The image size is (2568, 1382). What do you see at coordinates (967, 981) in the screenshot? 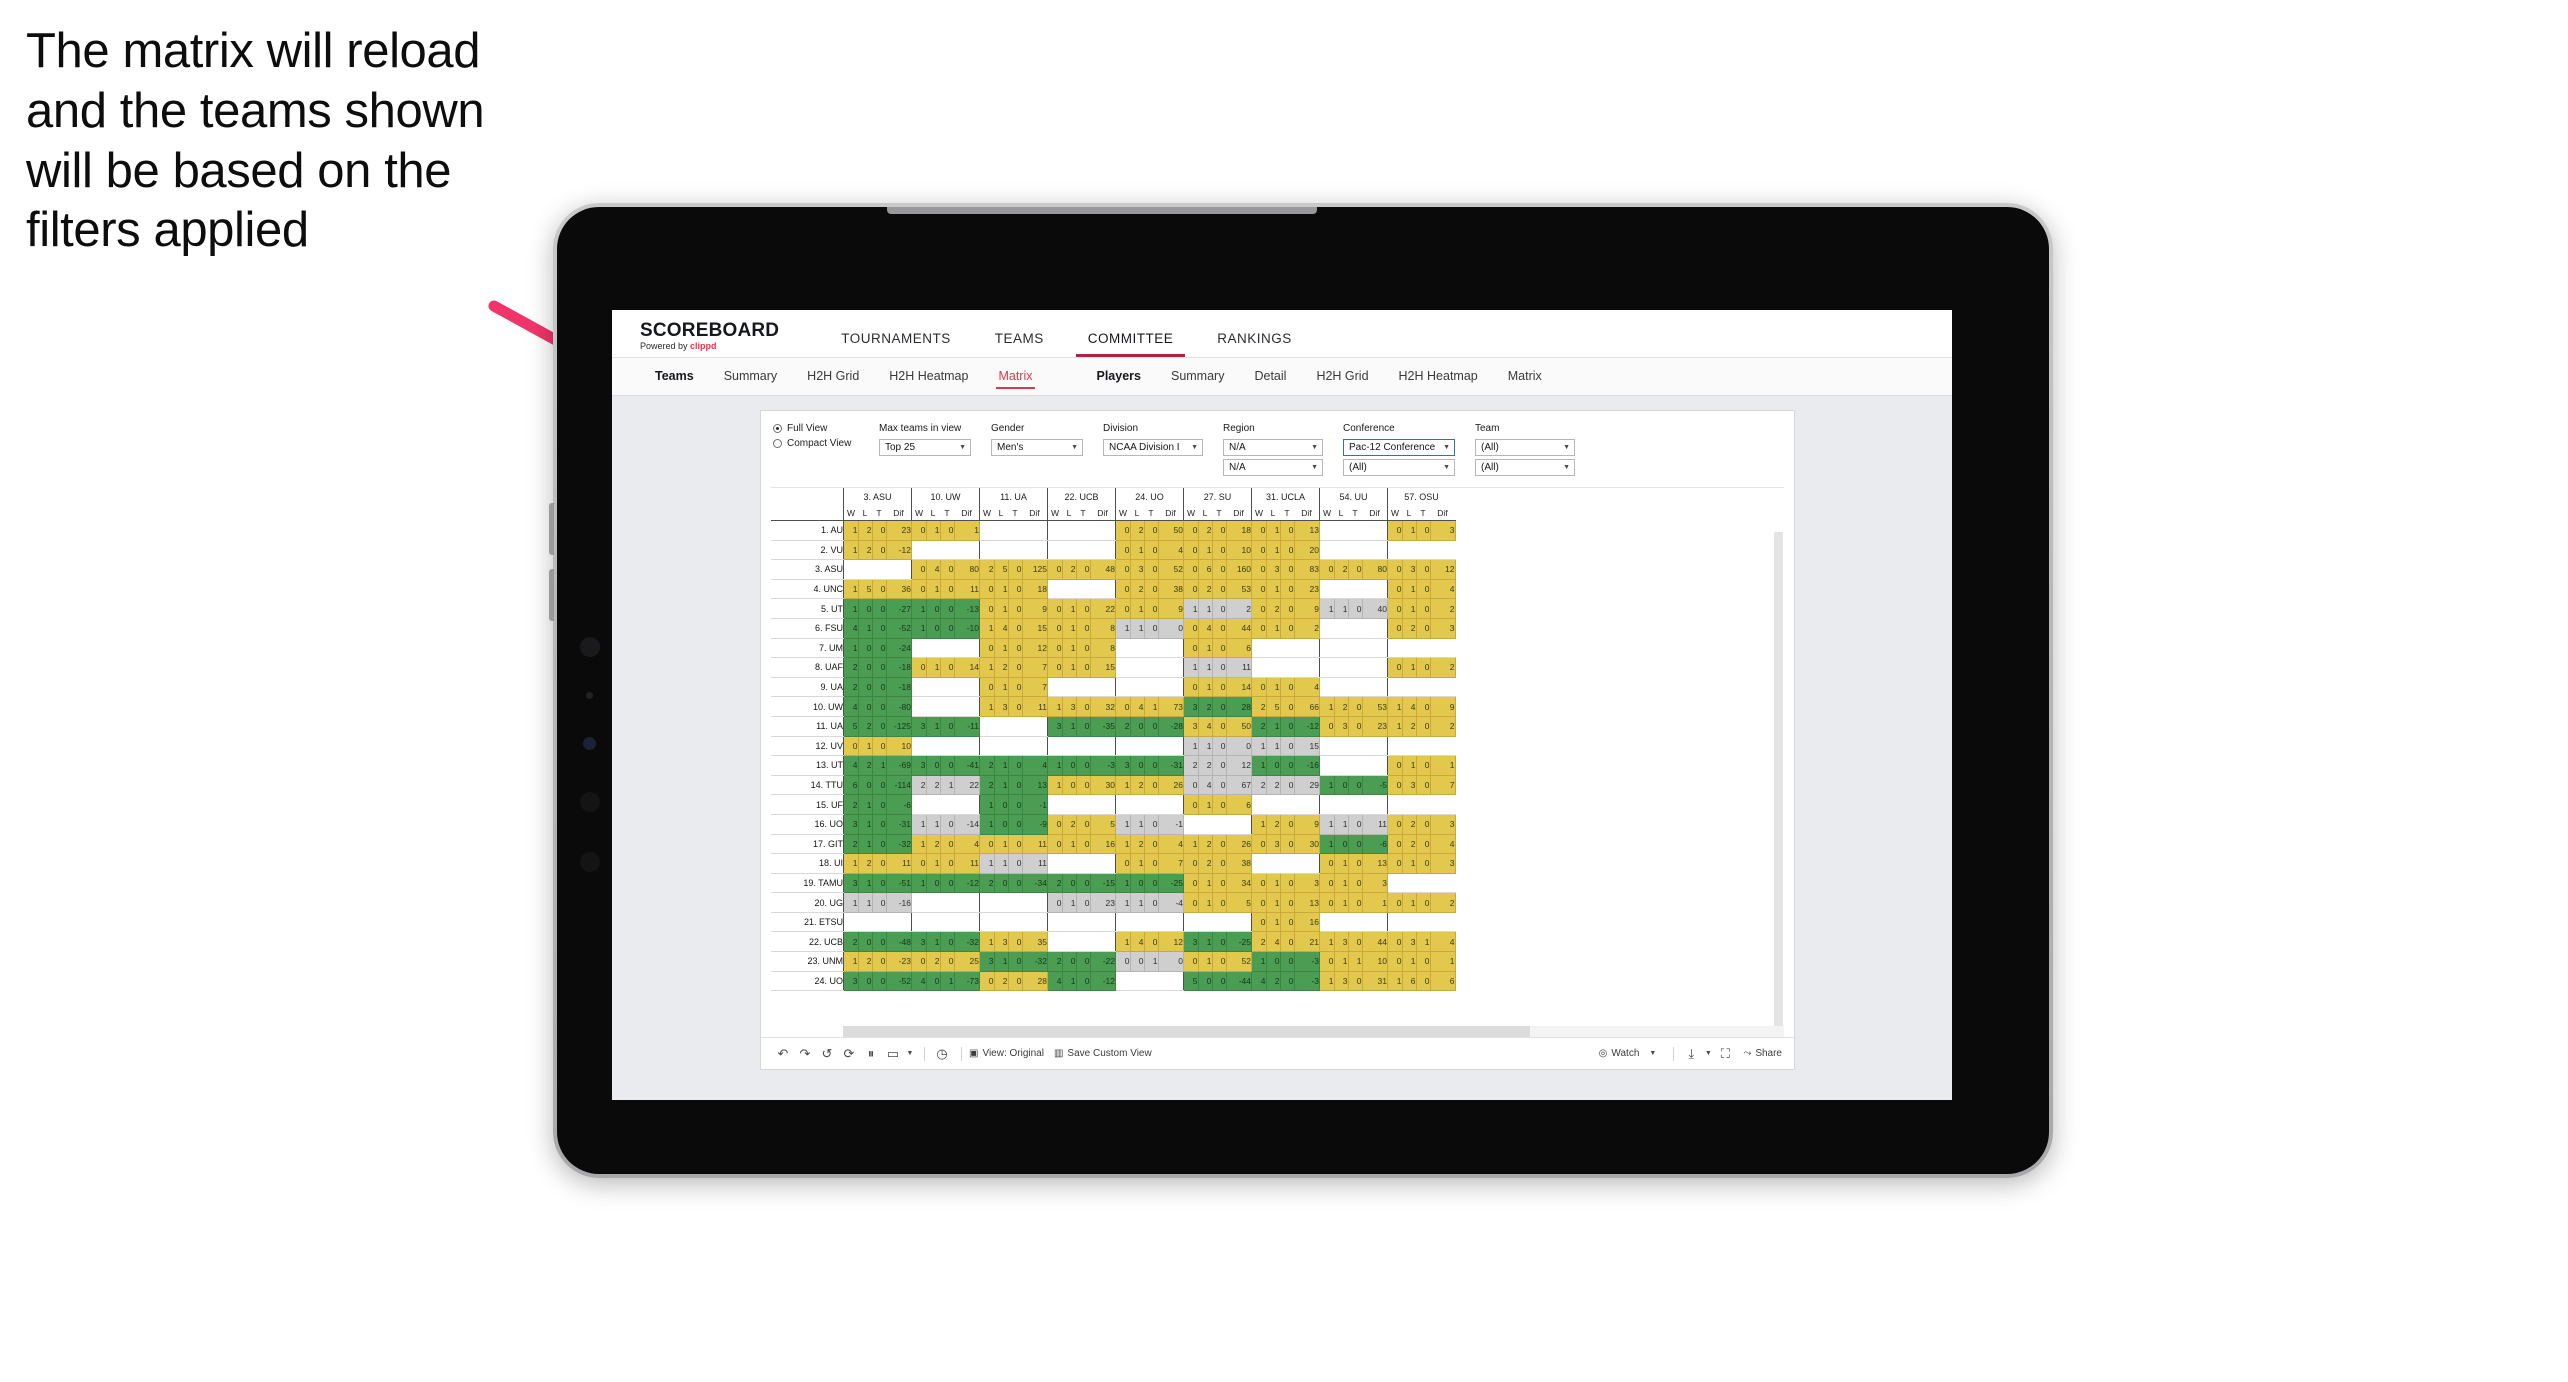
I see `matrix-cell: -73` at bounding box center [967, 981].